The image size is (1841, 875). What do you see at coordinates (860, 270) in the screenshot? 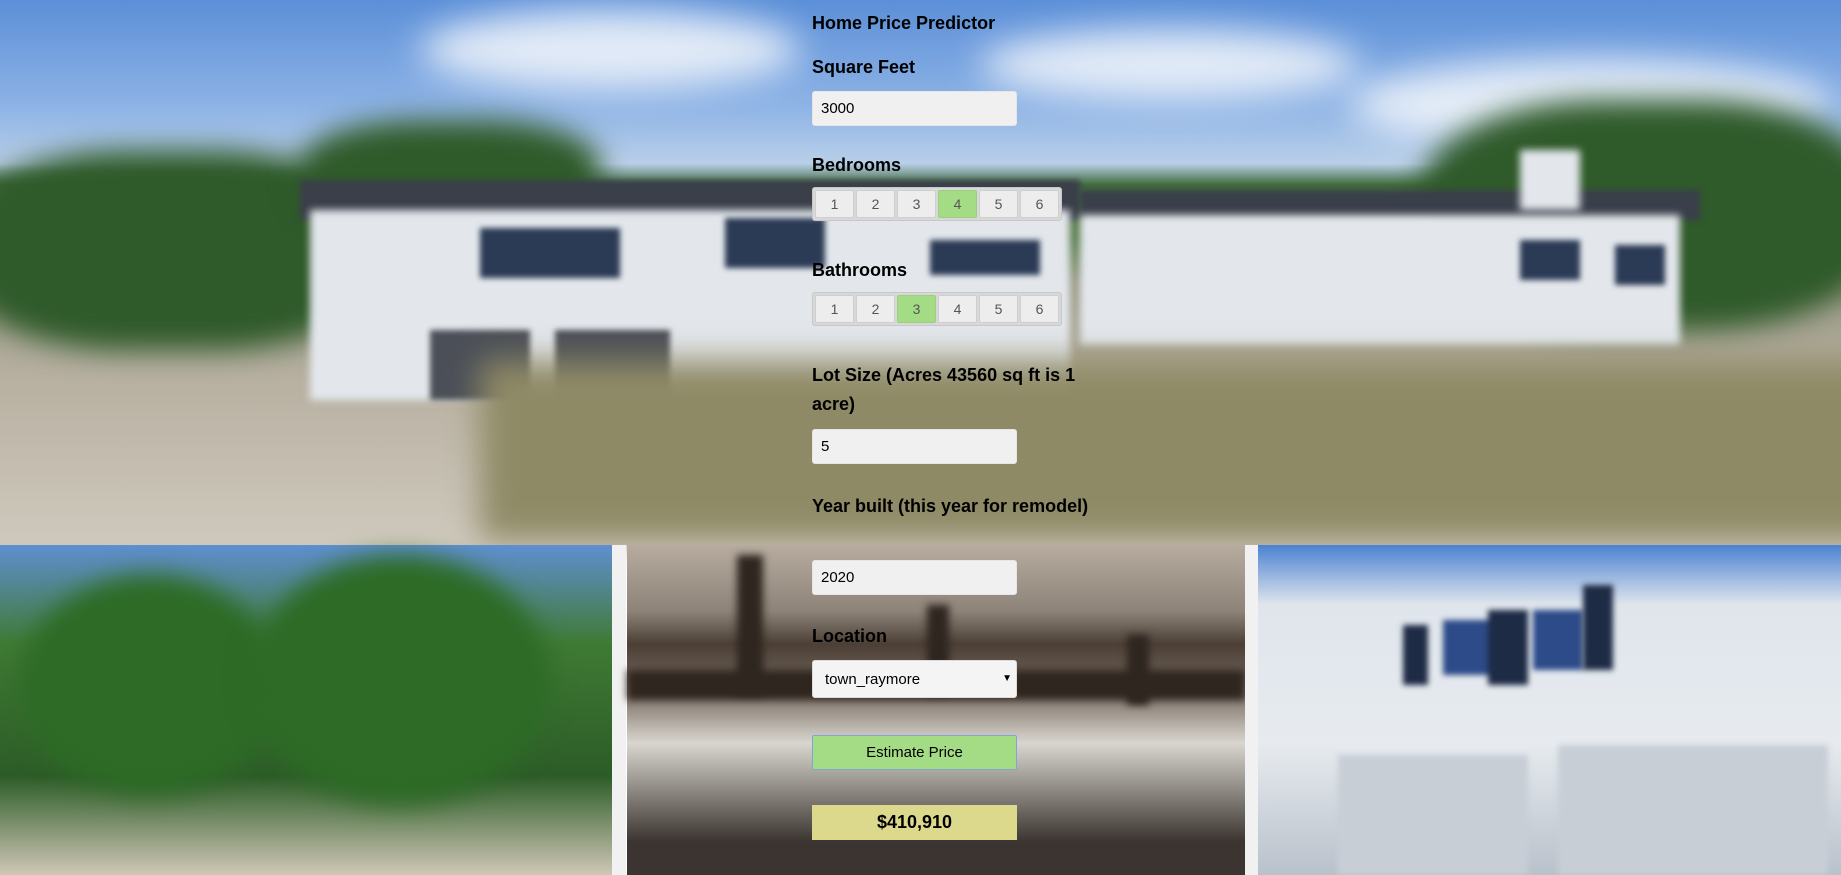
I see `bathrooms-label: Bathrooms` at bounding box center [860, 270].